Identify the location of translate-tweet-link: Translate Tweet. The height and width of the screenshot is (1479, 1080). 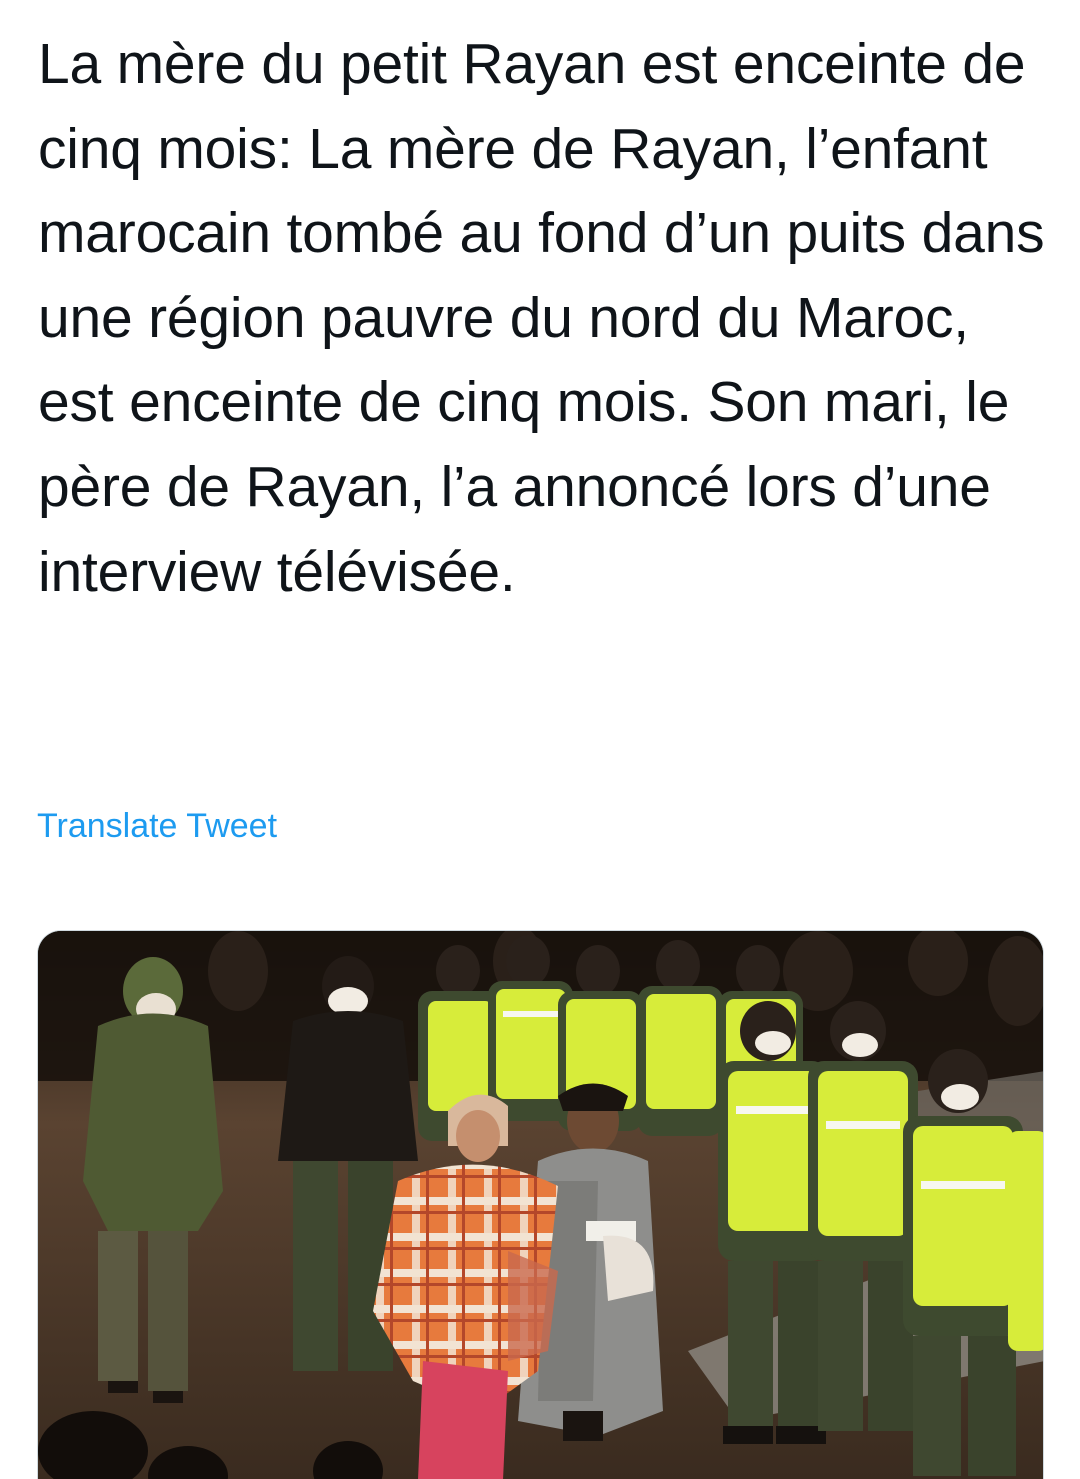
(157, 826).